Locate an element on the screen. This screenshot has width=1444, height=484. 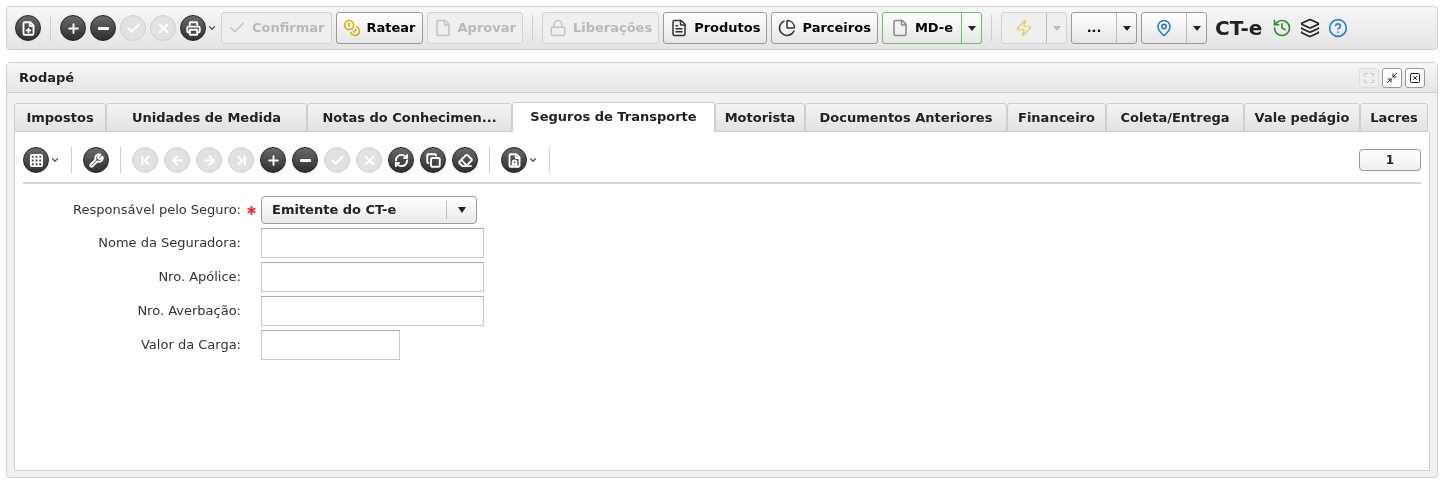
close-icon is located at coordinates (1415, 77).